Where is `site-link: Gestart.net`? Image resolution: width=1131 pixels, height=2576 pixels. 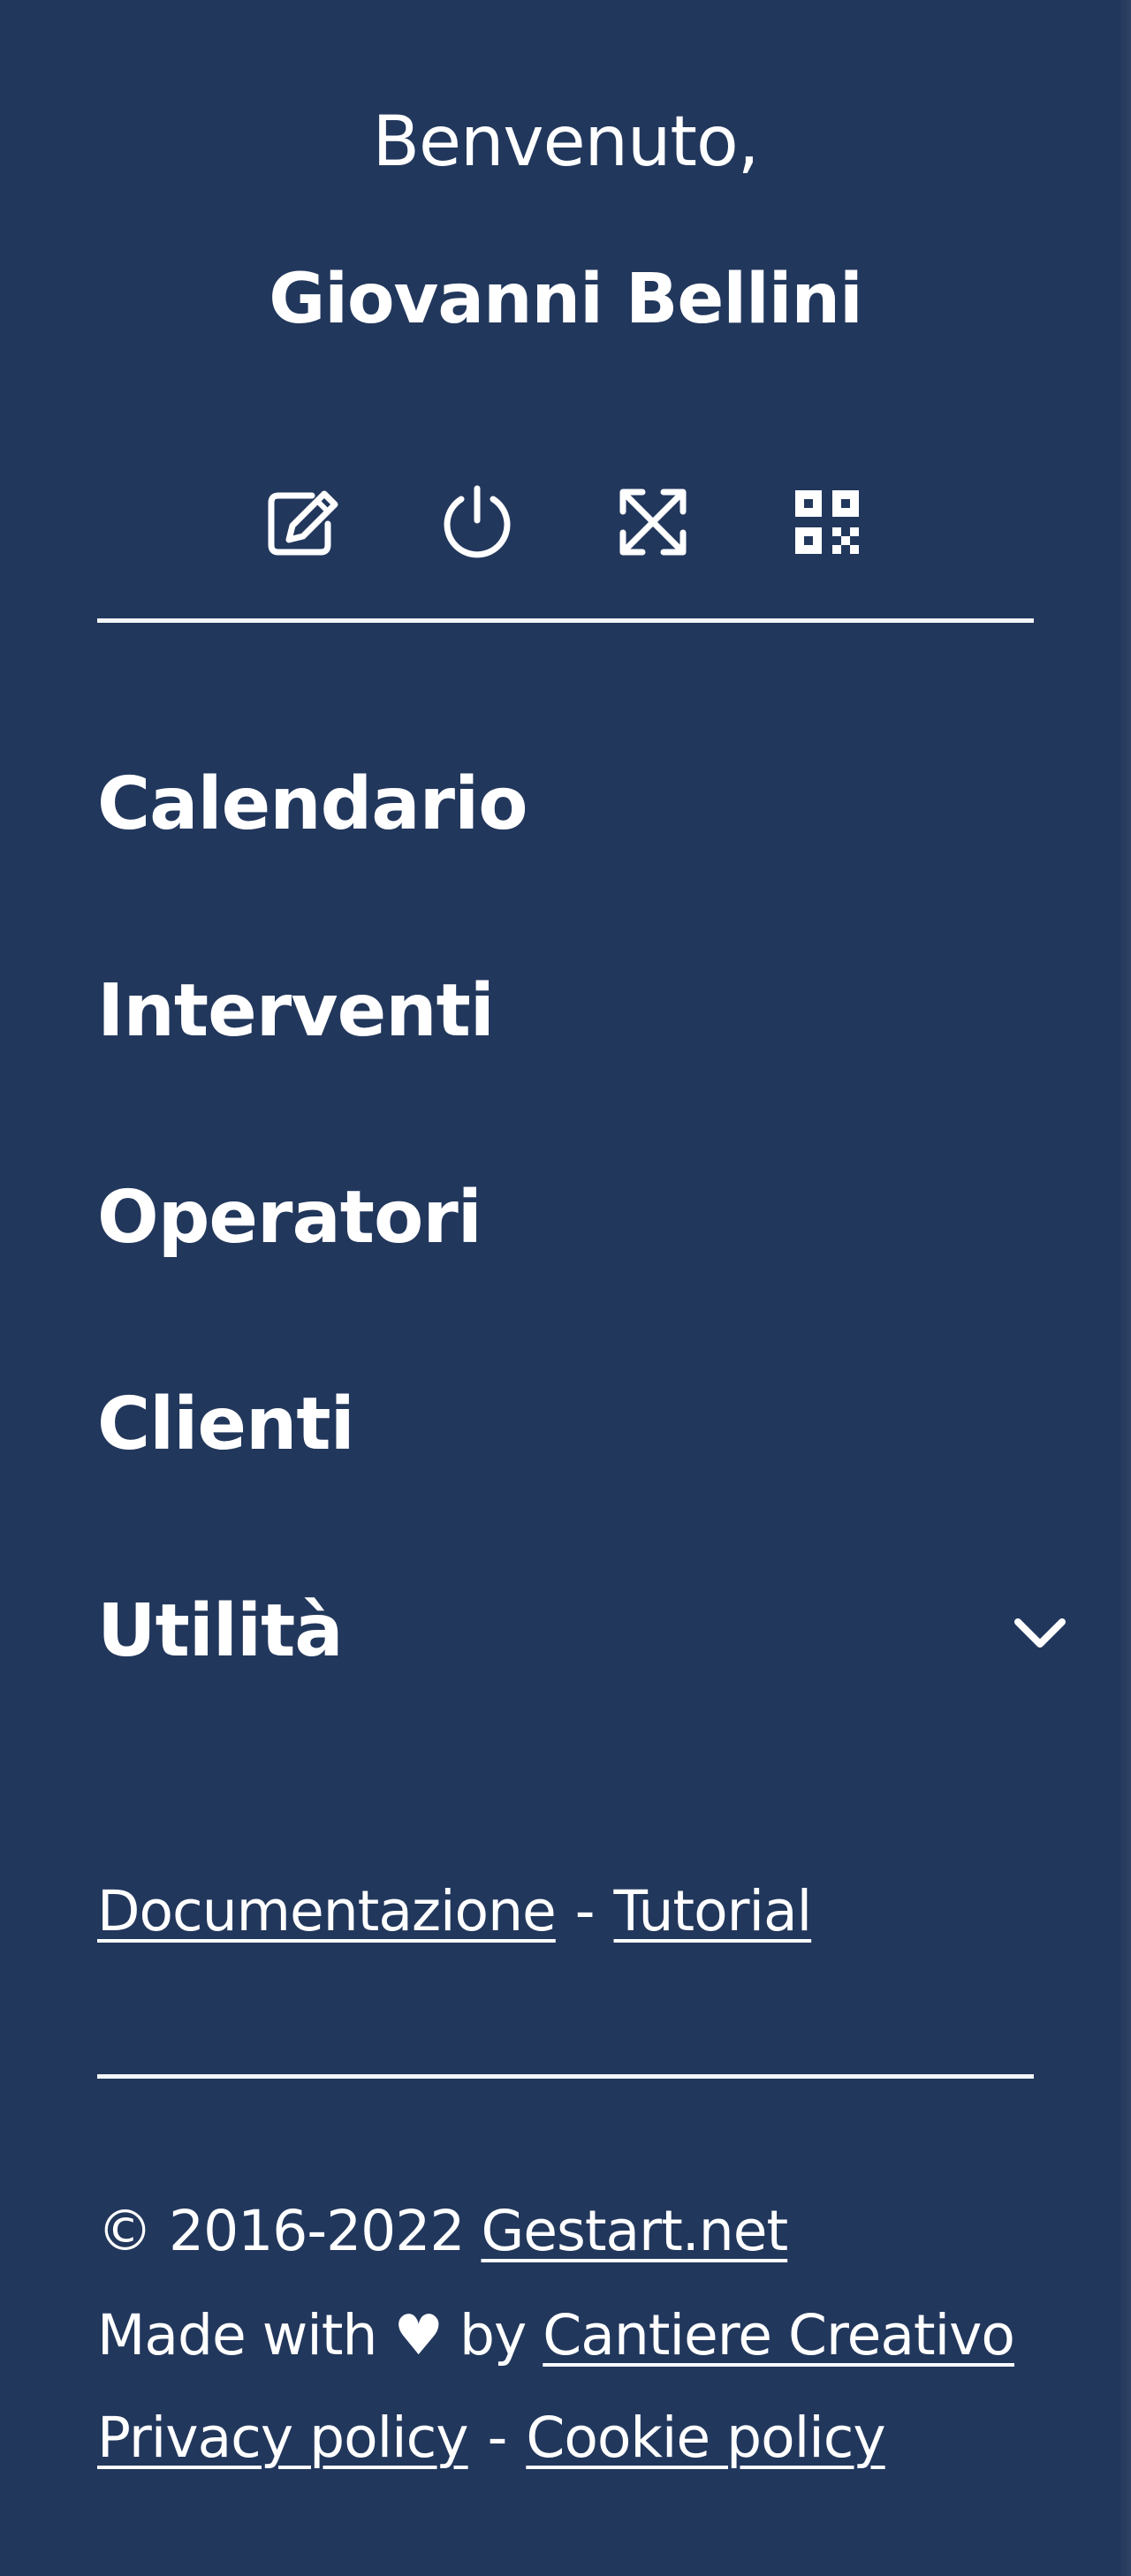
site-link: Gestart.net is located at coordinates (634, 2231).